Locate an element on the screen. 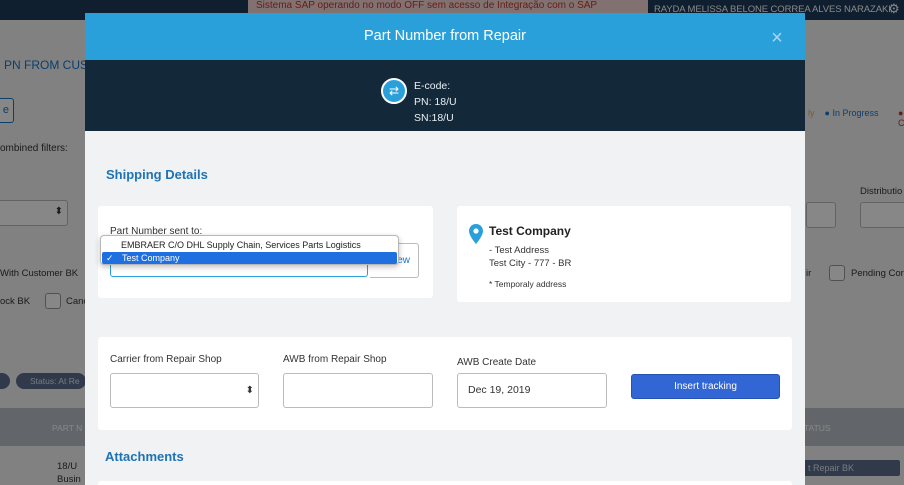 The width and height of the screenshot is (904, 485). address-company-name: Test Company is located at coordinates (530, 231).